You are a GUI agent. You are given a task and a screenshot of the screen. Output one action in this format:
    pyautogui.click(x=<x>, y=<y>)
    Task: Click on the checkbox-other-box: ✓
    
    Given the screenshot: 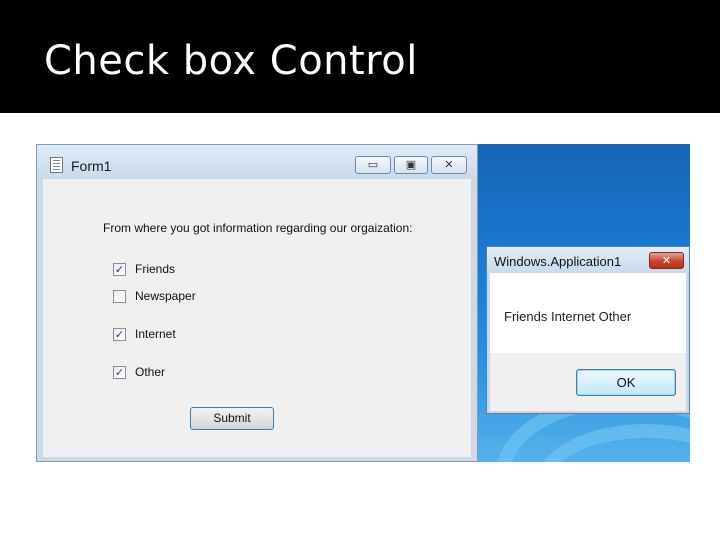 What is the action you would take?
    pyautogui.click(x=119, y=372)
    